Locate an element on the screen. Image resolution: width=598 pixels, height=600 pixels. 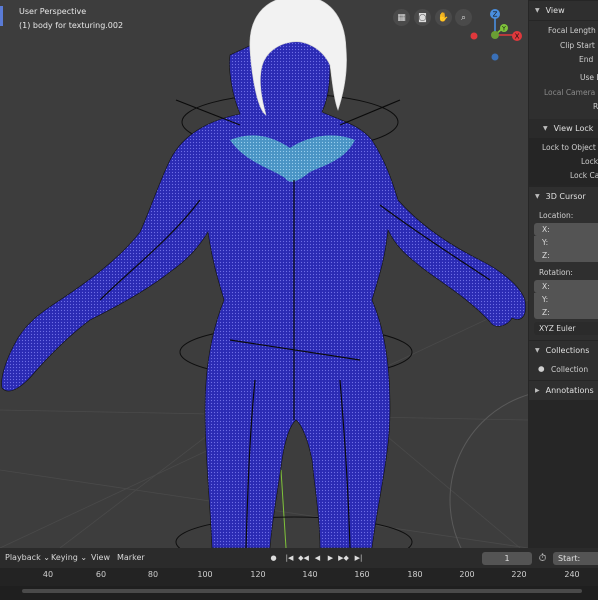
active-object-label: (1) body for texturing.002 is located at coordinates (71, 25).